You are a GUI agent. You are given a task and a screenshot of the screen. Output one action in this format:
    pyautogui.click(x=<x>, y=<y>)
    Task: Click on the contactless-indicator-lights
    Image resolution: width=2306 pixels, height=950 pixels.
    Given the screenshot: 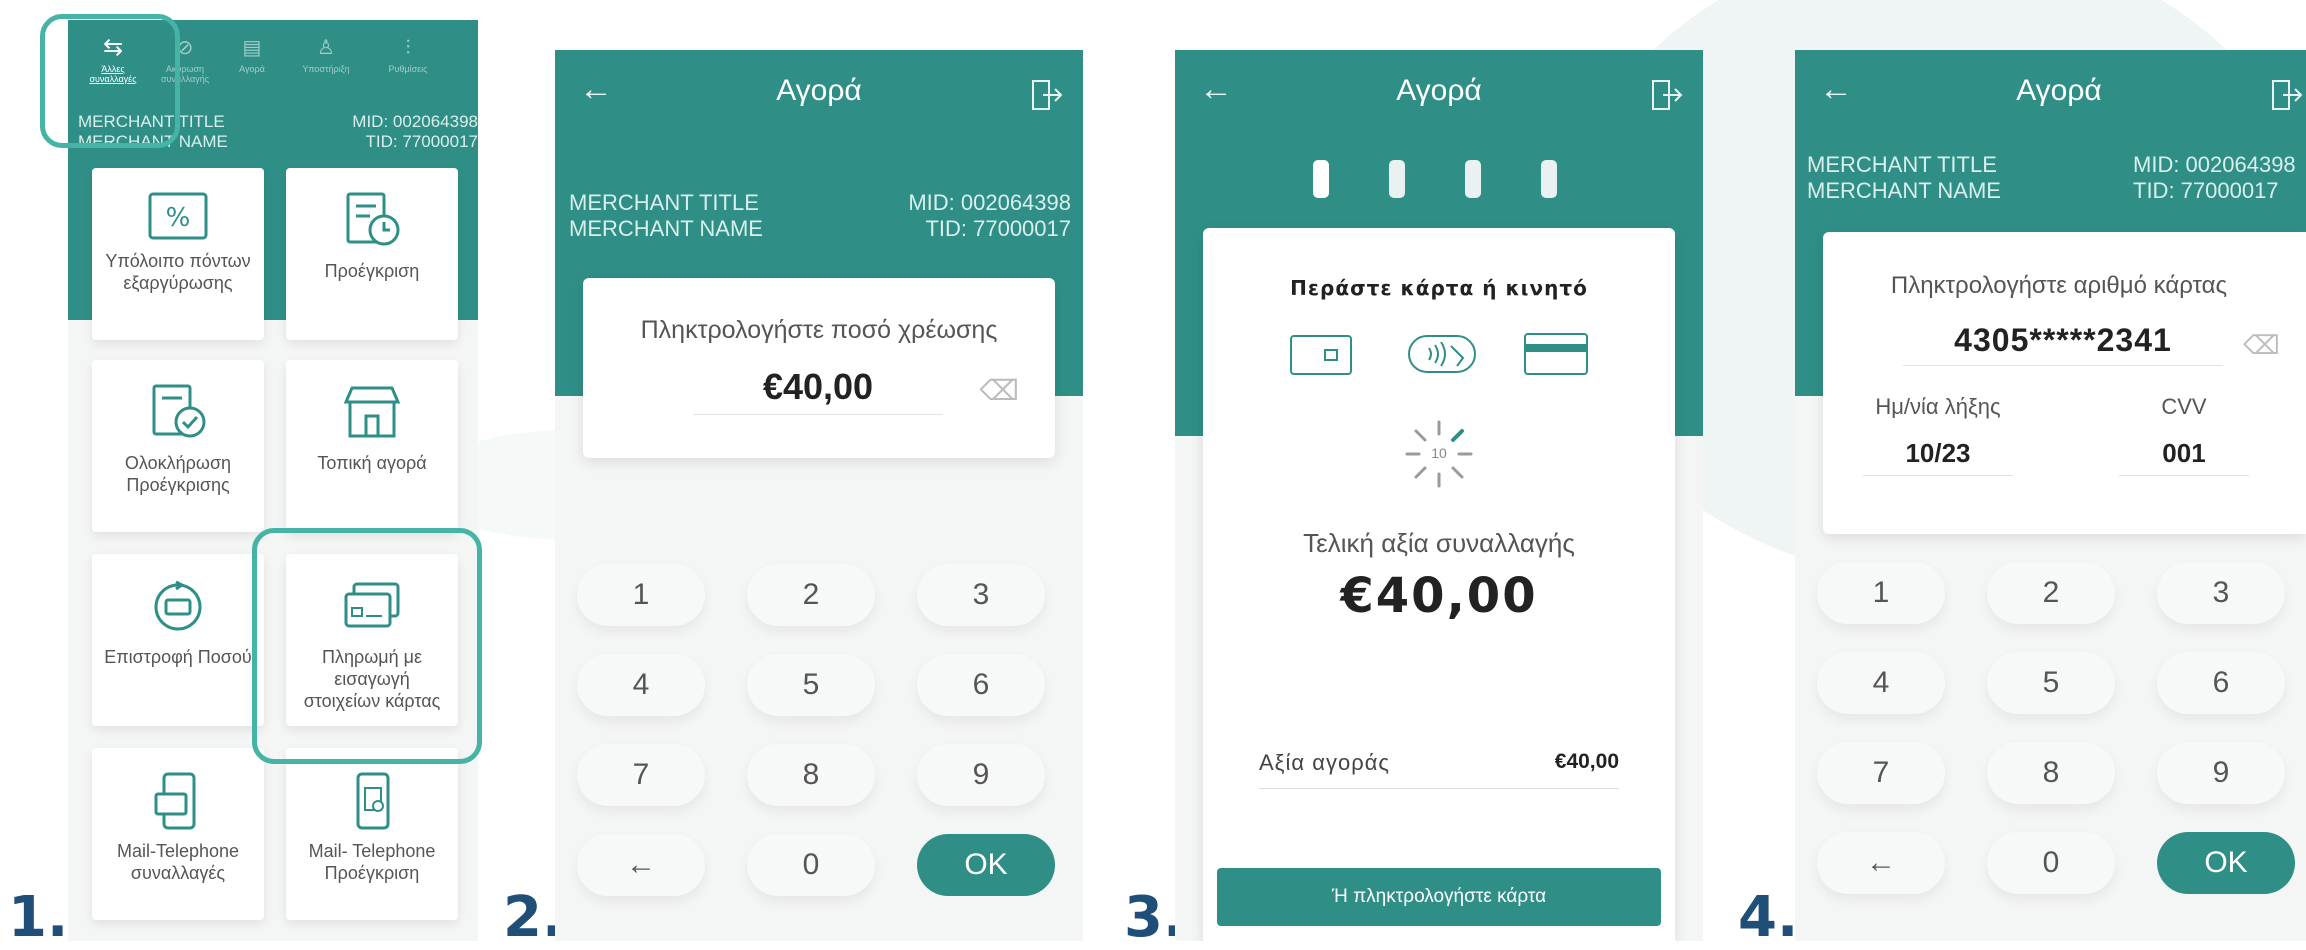 What is the action you would take?
    pyautogui.click(x=1443, y=180)
    